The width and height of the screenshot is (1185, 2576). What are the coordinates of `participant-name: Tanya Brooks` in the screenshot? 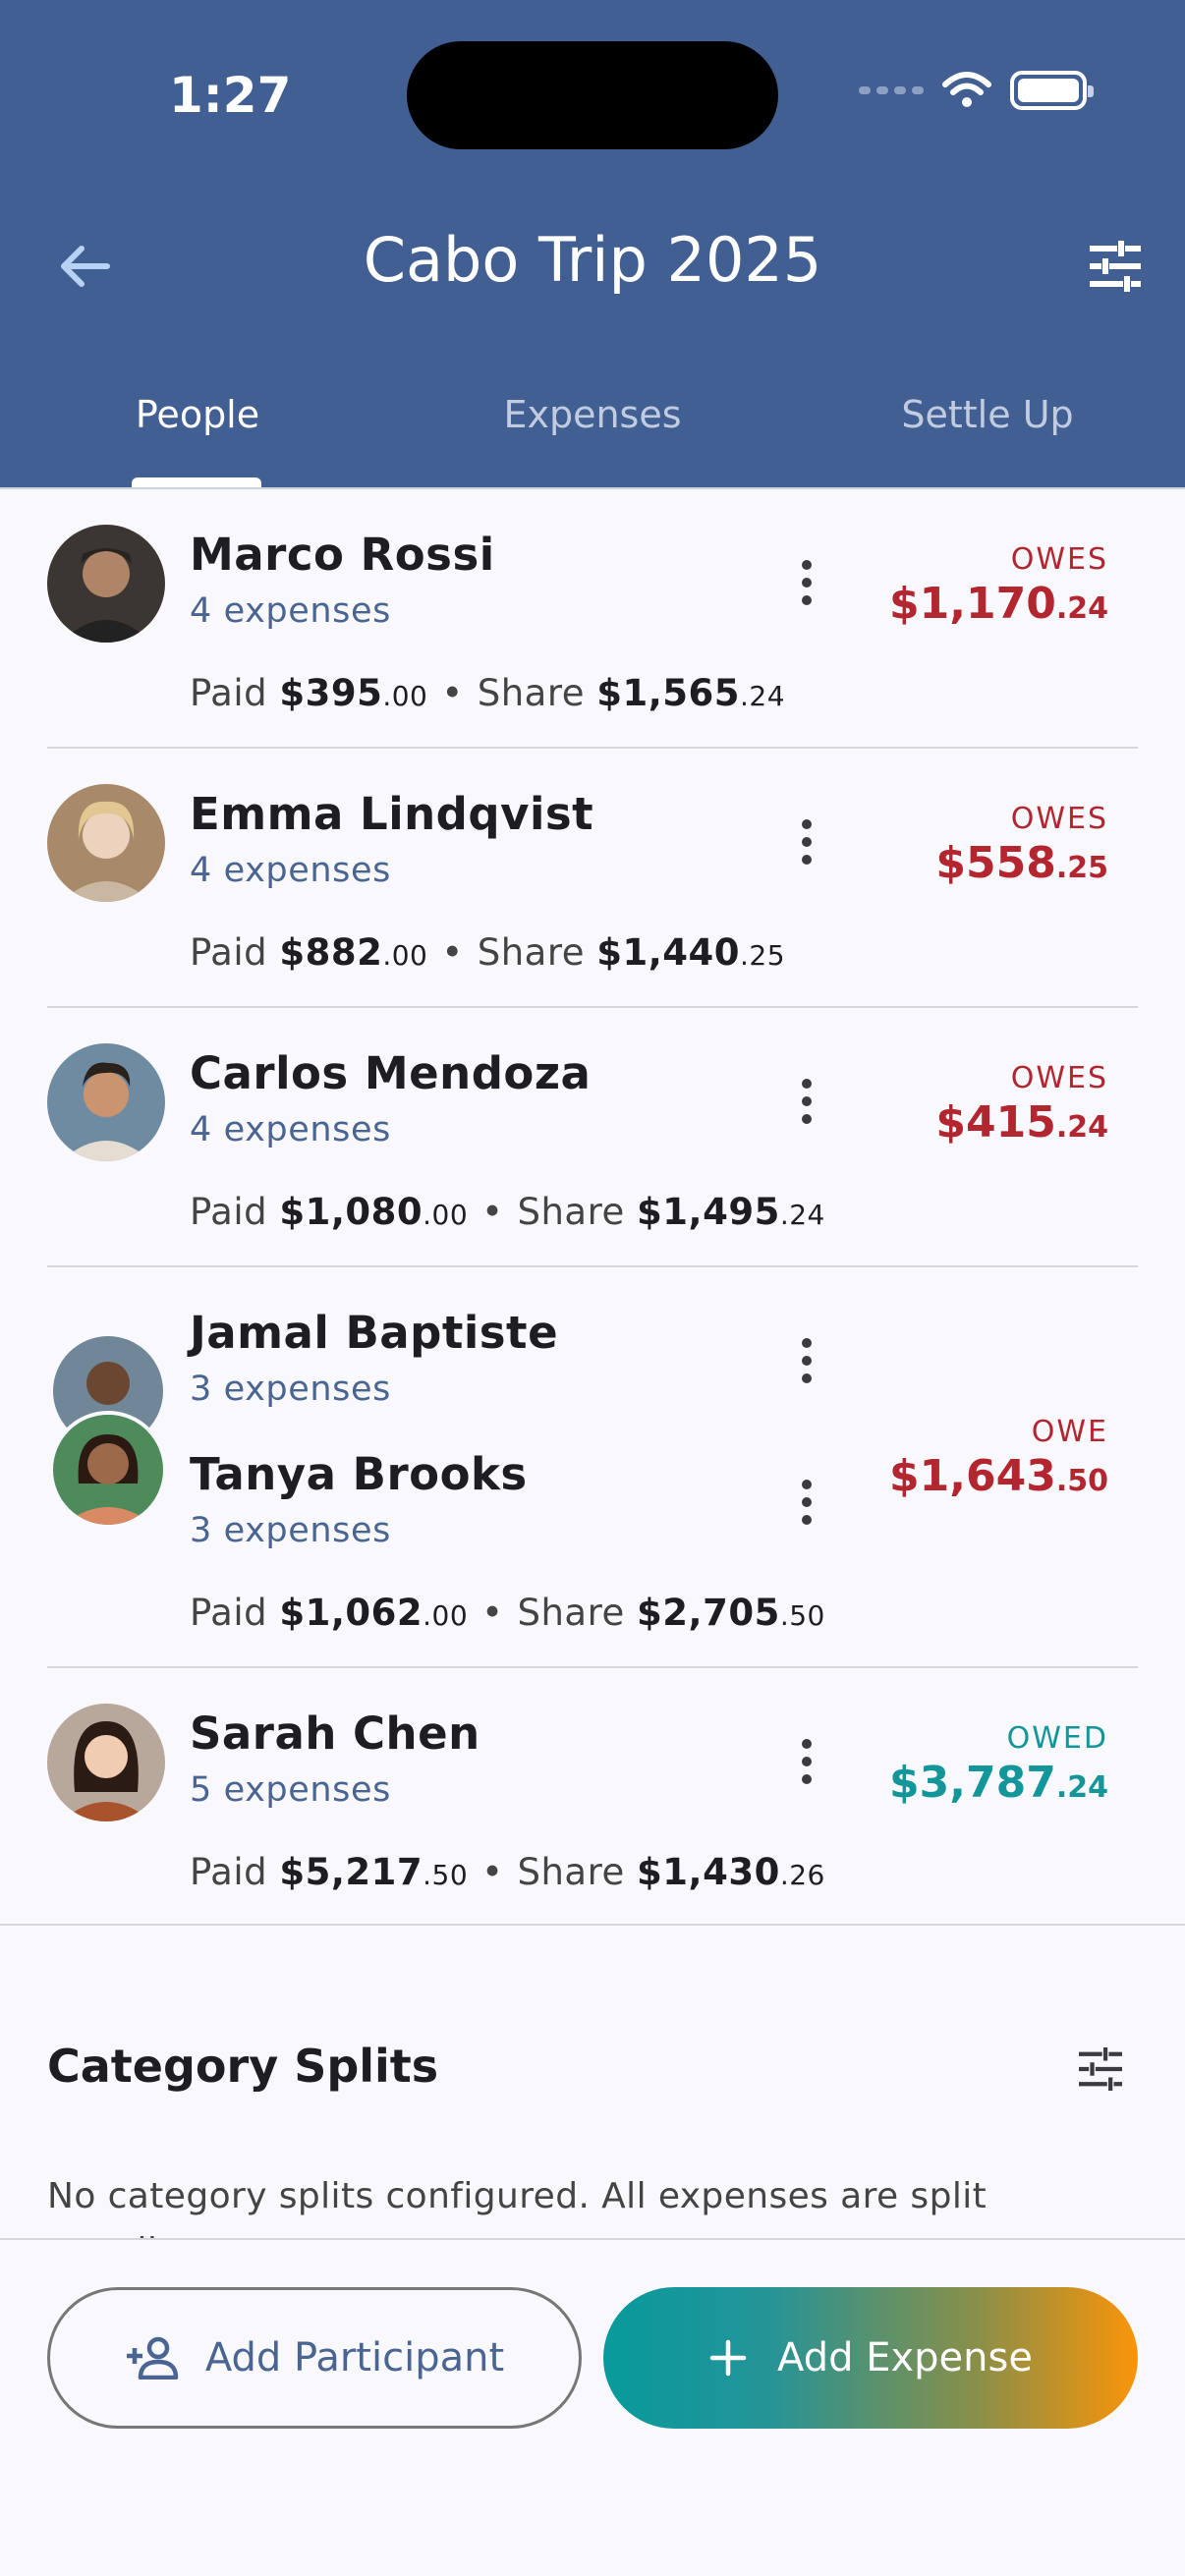 It's located at (359, 1474).